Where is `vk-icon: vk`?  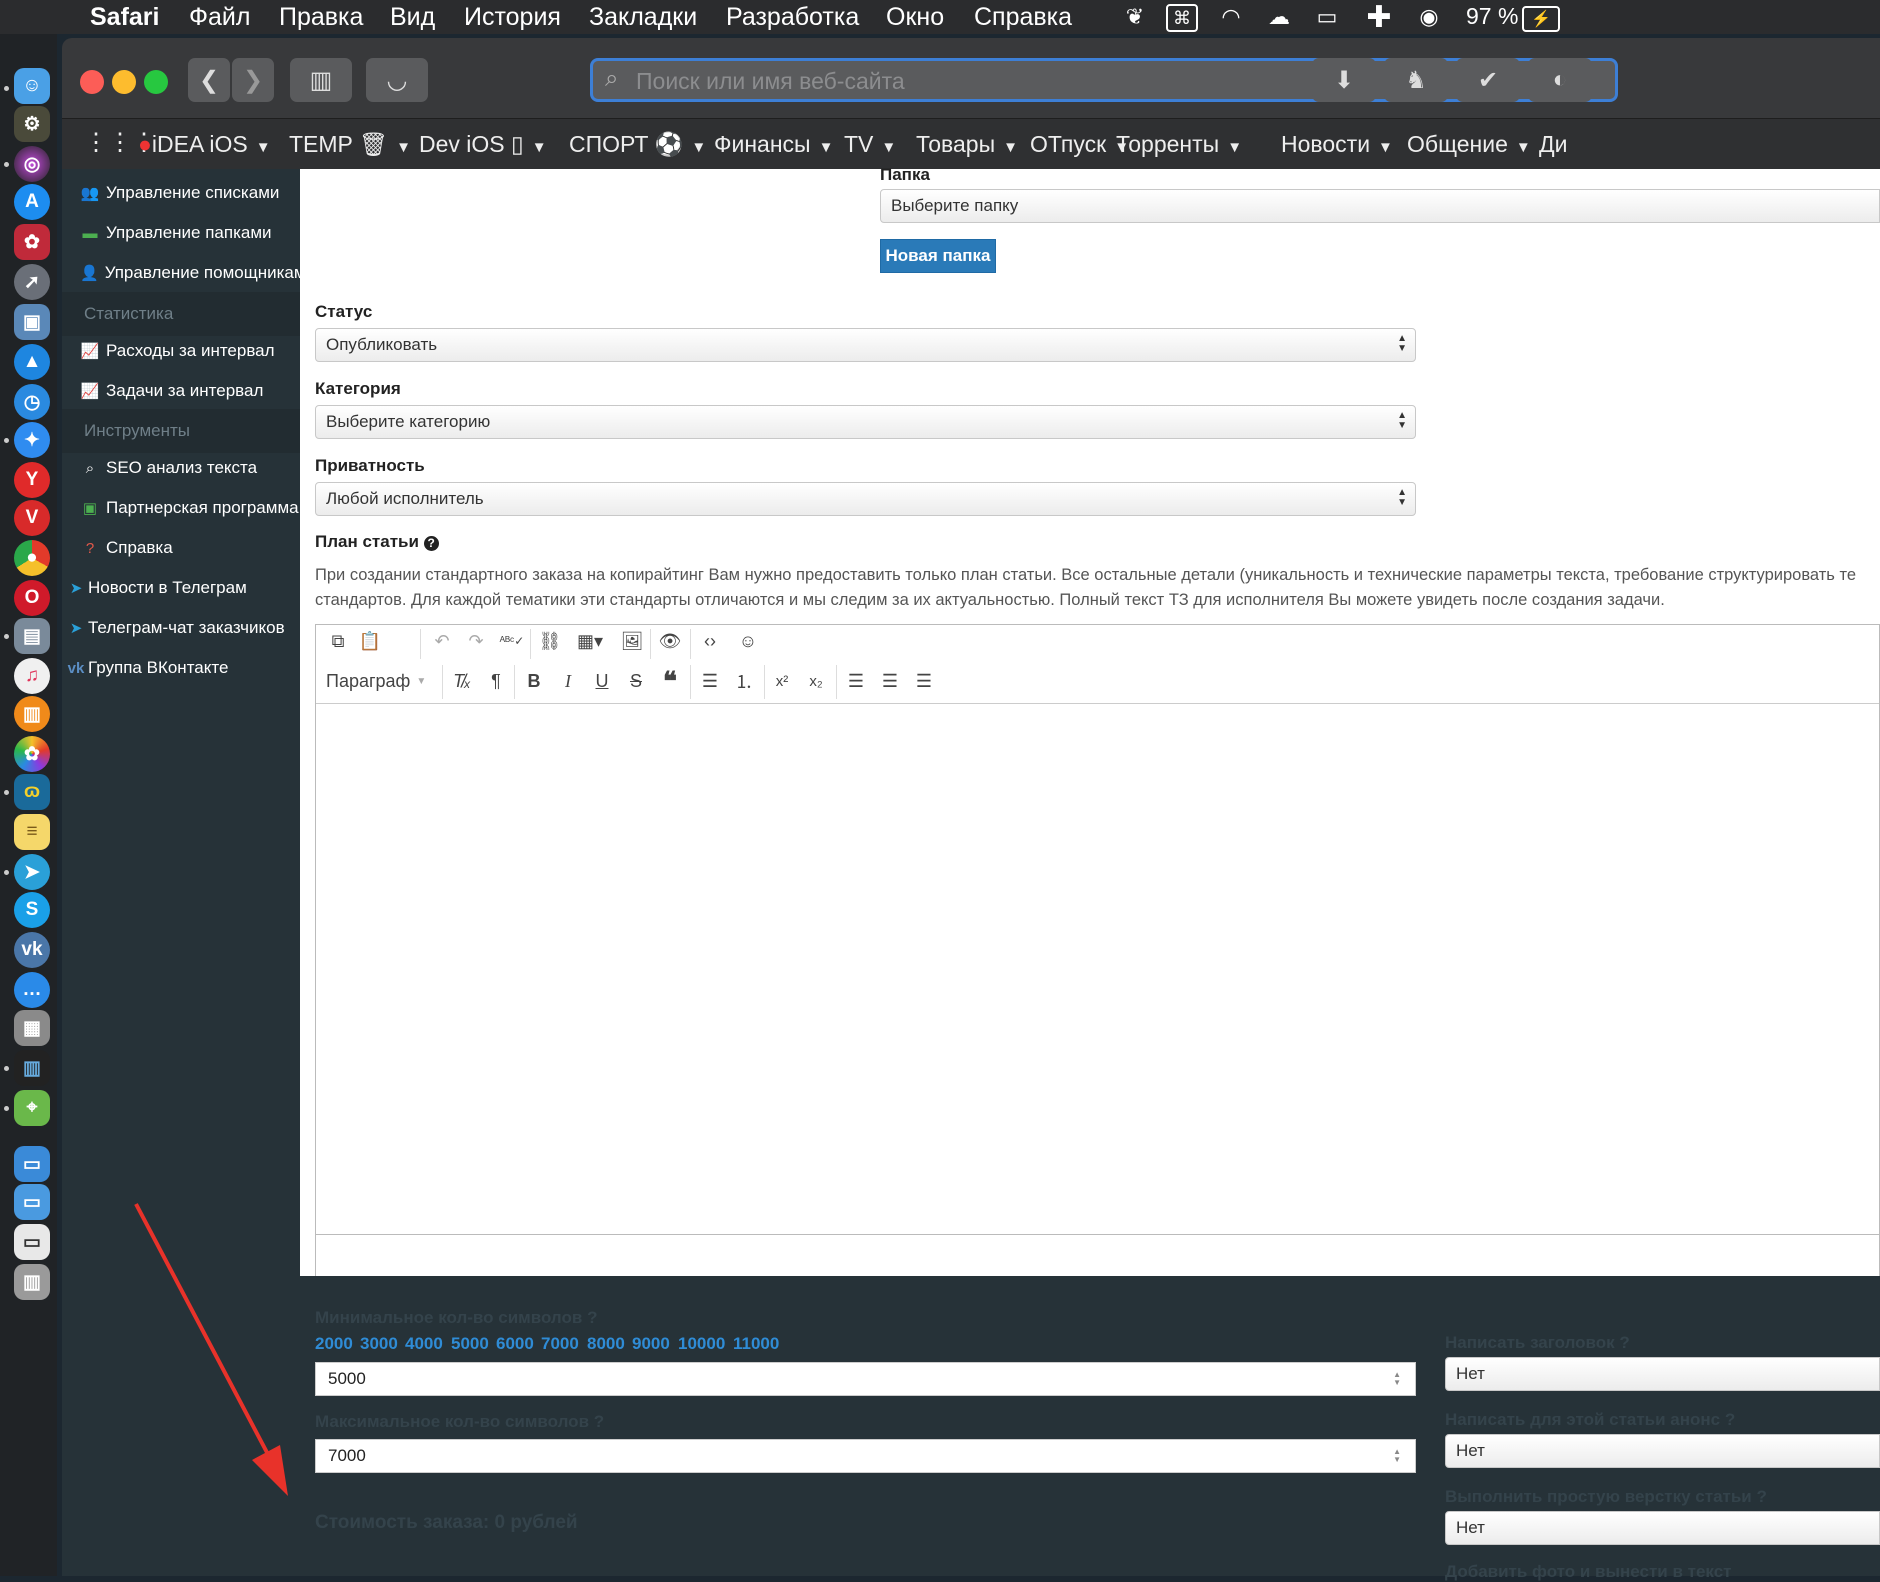
vk-icon: vk is located at coordinates (32, 950).